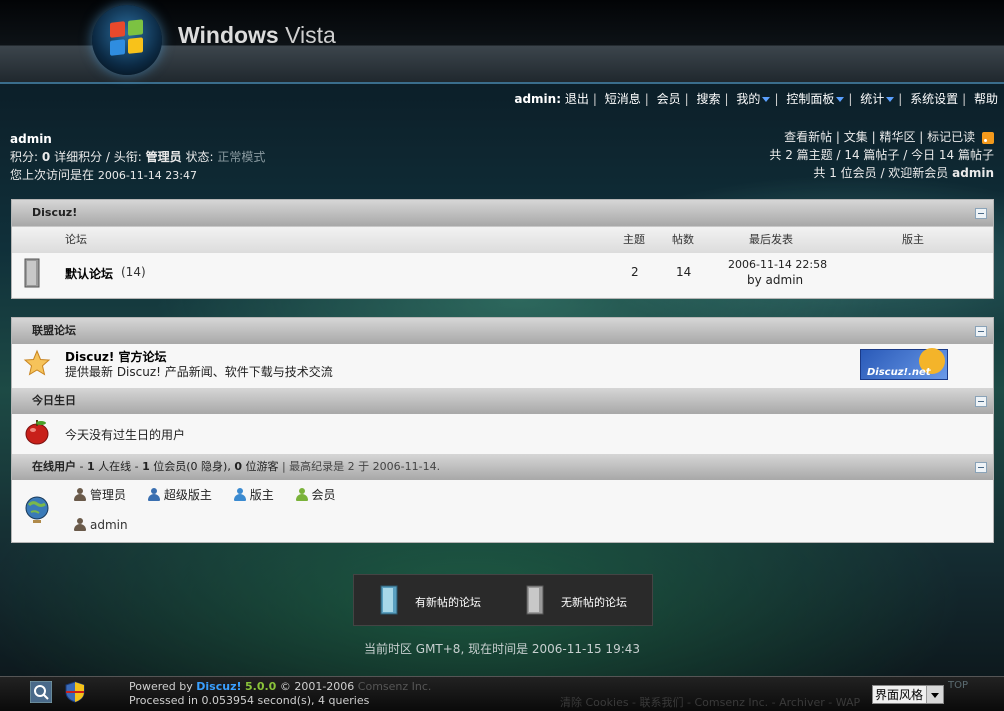 The width and height of the screenshot is (1004, 711). I want to click on member-summary: 共 1 位会员 / 欢迎新会员, so click(881, 173).